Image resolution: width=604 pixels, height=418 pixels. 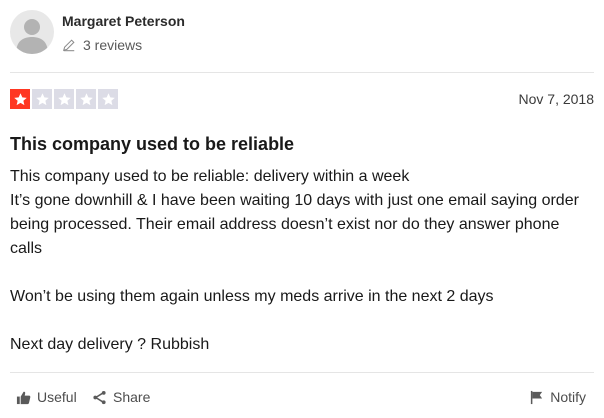 I want to click on thumbs-up-icon, so click(x=23, y=397).